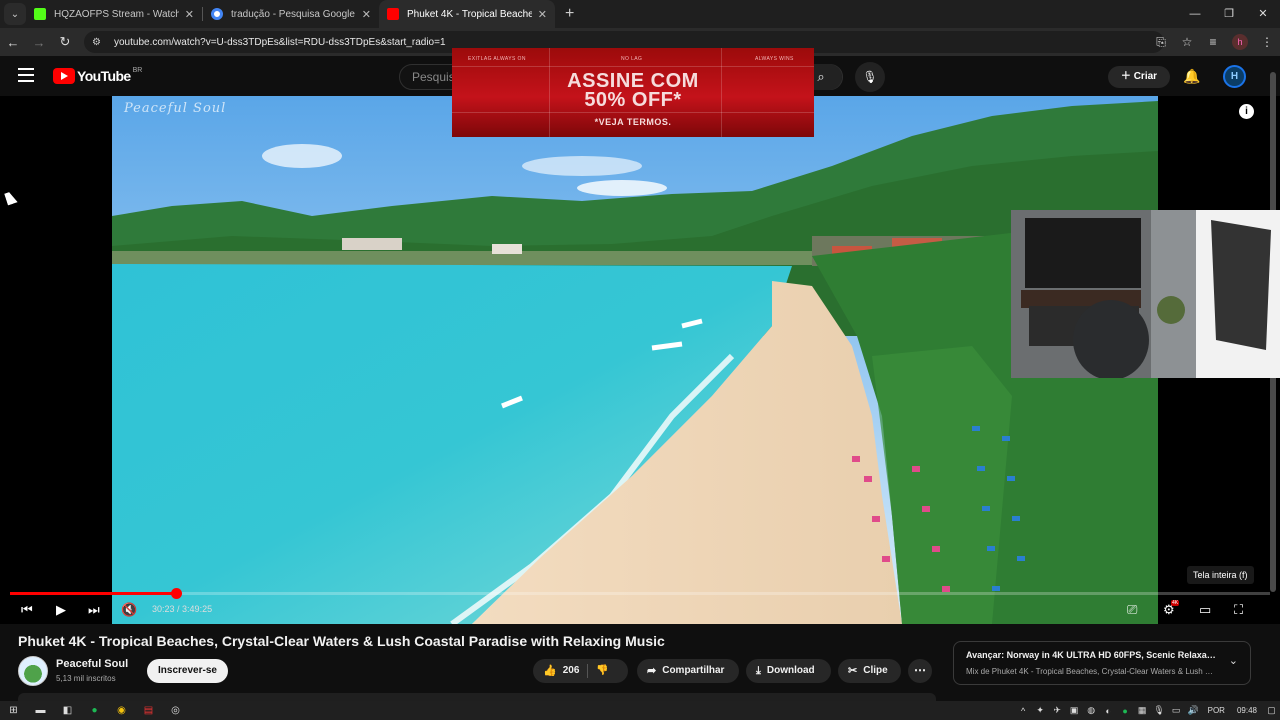 The height and width of the screenshot is (720, 1280). I want to click on tray-app-icon: ▦, so click(1142, 710).